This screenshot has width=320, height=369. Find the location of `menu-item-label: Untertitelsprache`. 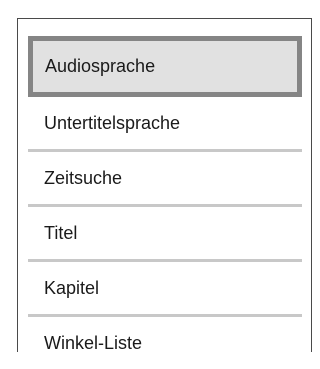

menu-item-label: Untertitelsprache is located at coordinates (112, 122).